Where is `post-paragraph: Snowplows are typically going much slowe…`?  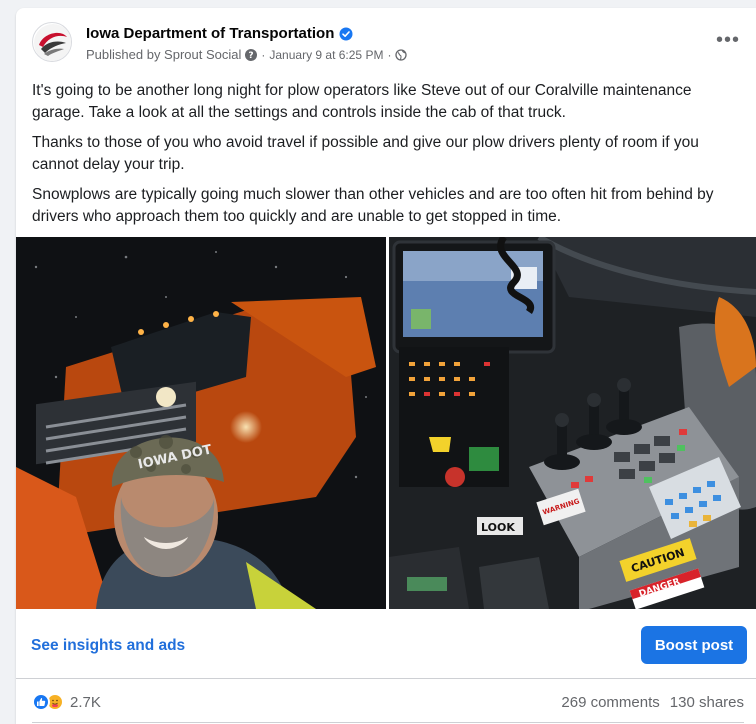
post-paragraph: Snowplows are typically going much slowe… is located at coordinates (373, 205).